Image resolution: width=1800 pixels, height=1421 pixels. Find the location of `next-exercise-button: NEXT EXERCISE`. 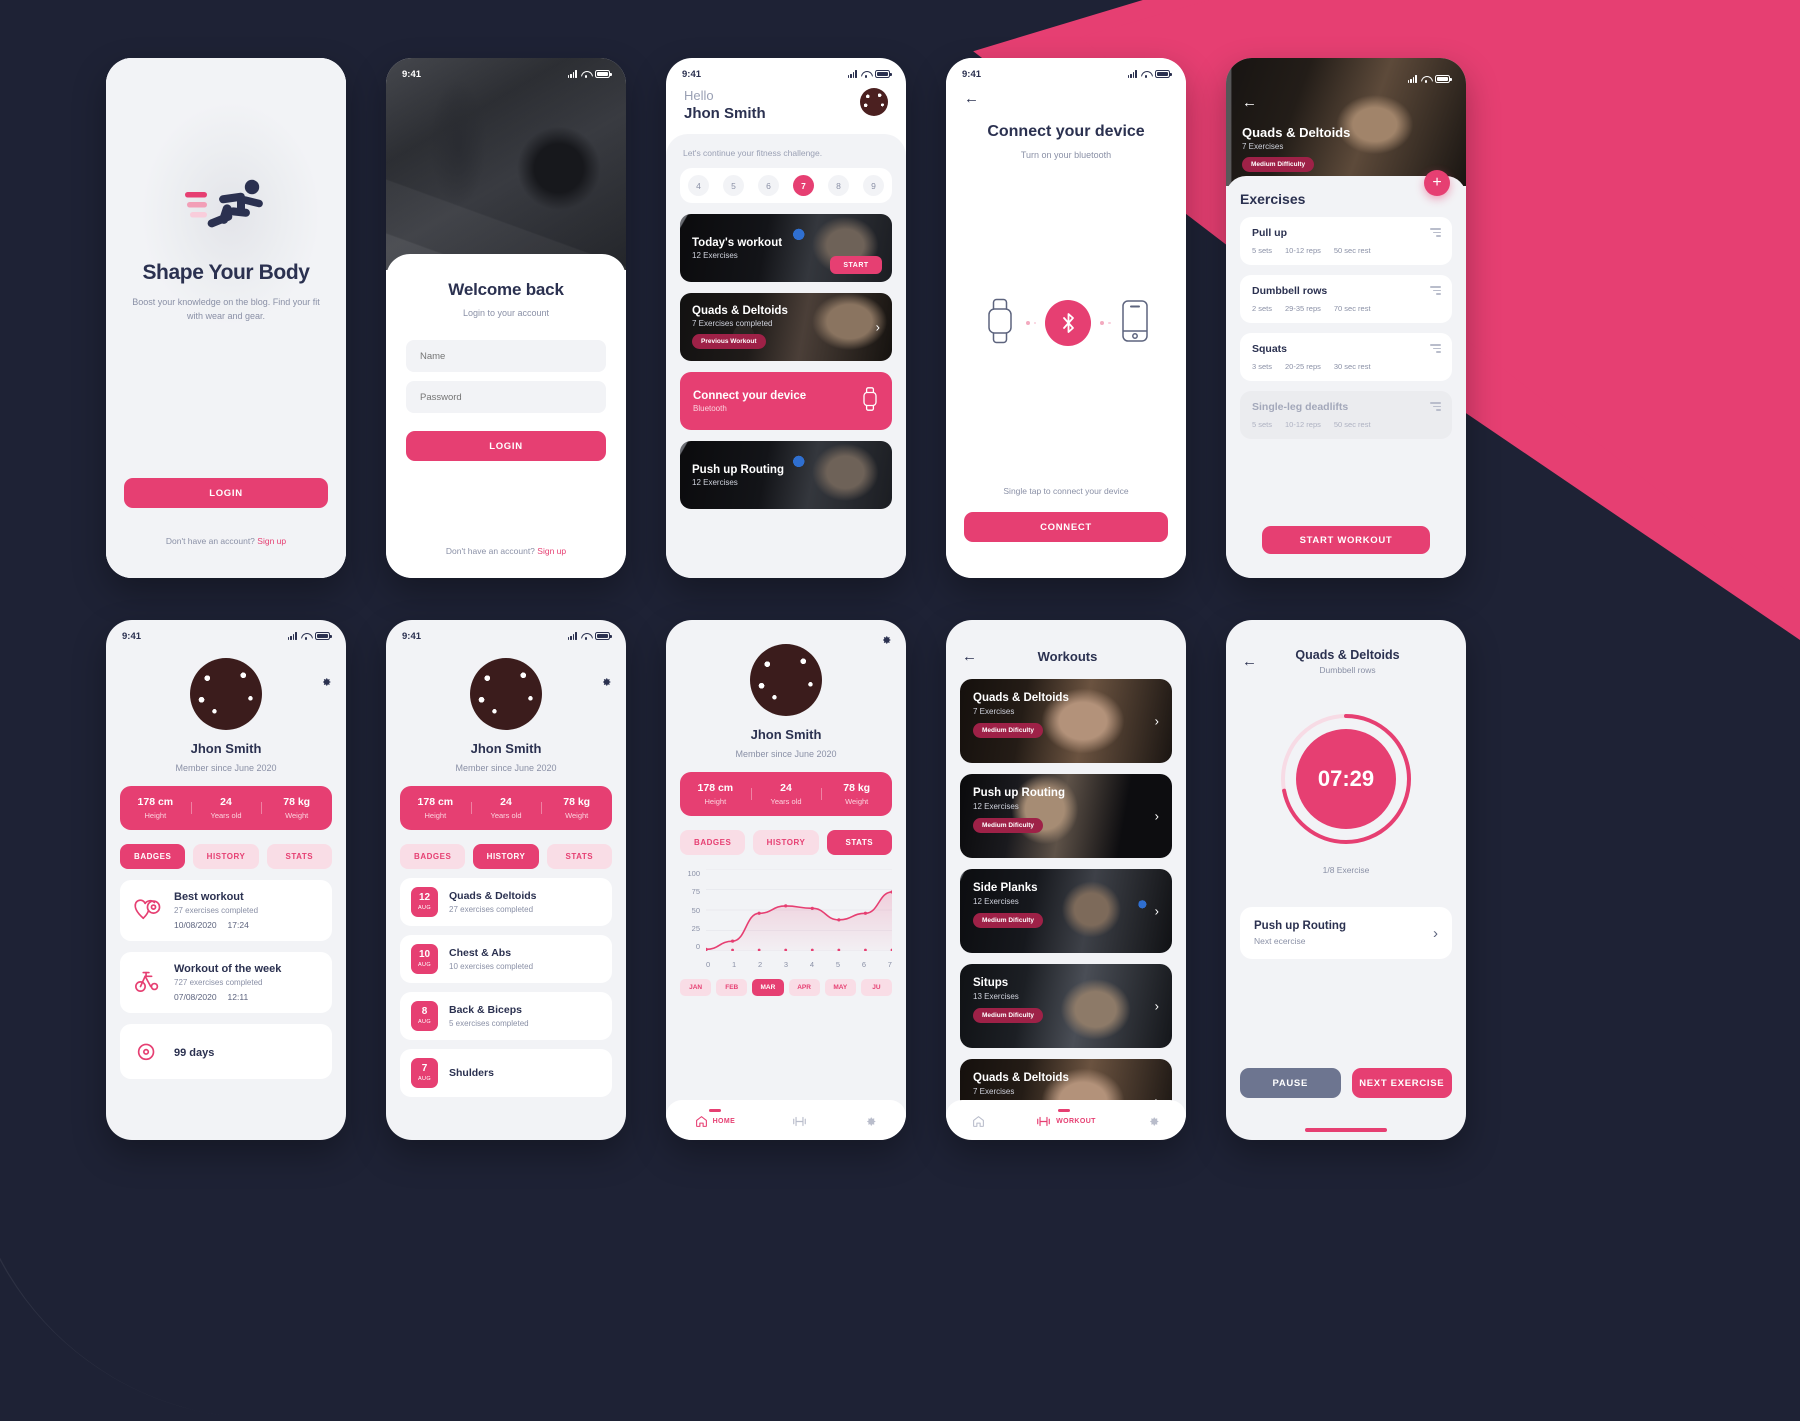

next-exercise-button: NEXT EXERCISE is located at coordinates (1401, 1083).